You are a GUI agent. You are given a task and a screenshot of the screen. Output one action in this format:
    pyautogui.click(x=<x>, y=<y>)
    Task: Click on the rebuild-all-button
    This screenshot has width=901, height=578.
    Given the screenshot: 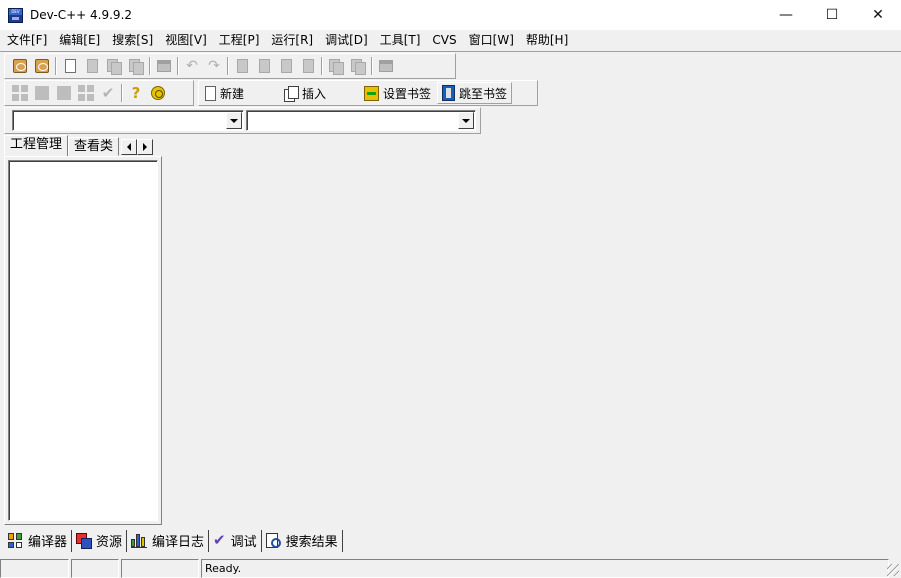 What is the action you would take?
    pyautogui.click(x=86, y=93)
    